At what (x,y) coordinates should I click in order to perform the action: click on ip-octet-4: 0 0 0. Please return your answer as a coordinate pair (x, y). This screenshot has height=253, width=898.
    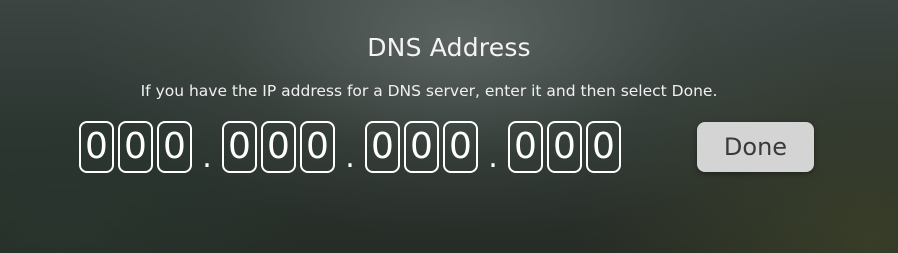
    Looking at the image, I should click on (564, 147).